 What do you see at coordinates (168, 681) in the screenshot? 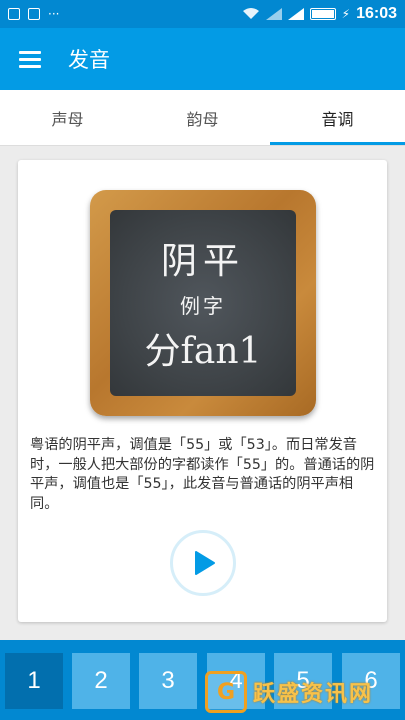
I see `tone-button-3: 3` at bounding box center [168, 681].